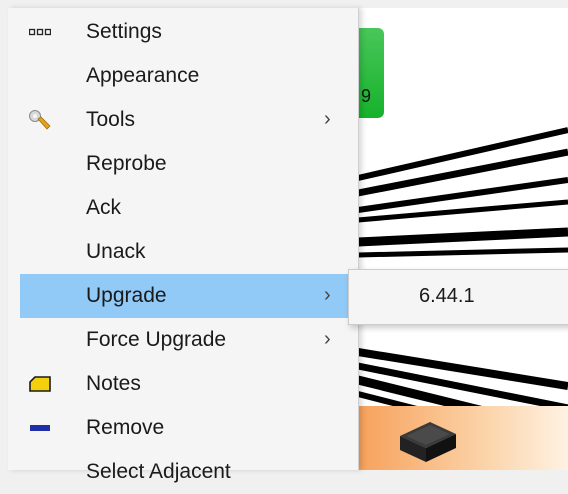 The width and height of the screenshot is (568, 494). Describe the element at coordinates (188, 32) in the screenshot. I see `menu-item-settings: Settings` at that location.